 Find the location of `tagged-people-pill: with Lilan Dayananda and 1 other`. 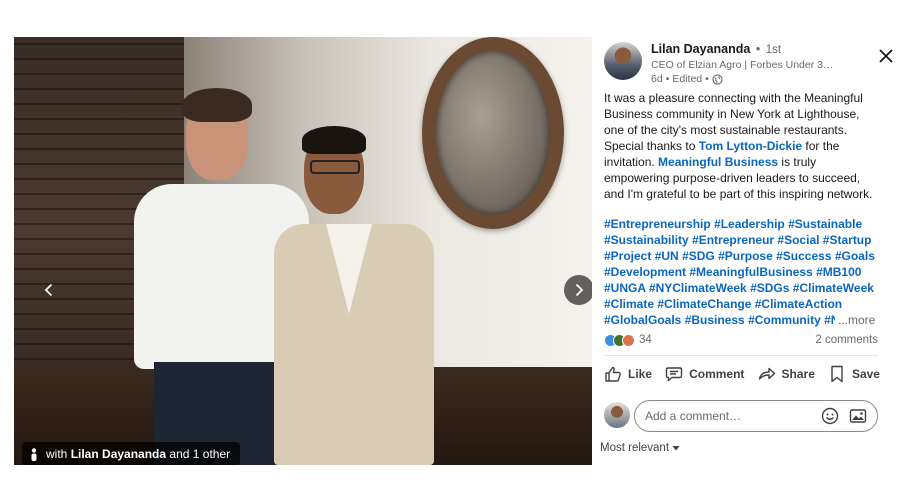

tagged-people-pill: with Lilan Dayananda and 1 other is located at coordinates (131, 453).